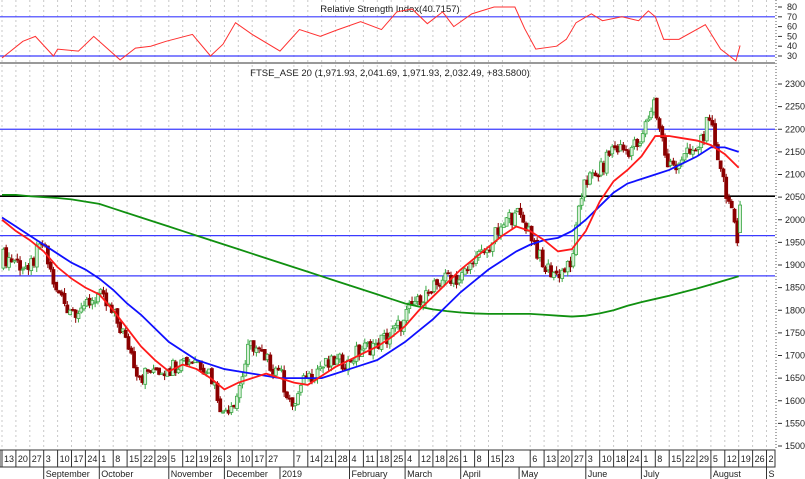 This screenshot has width=805, height=479. Describe the element at coordinates (117, 474) in the screenshot. I see `month-label: October` at that location.